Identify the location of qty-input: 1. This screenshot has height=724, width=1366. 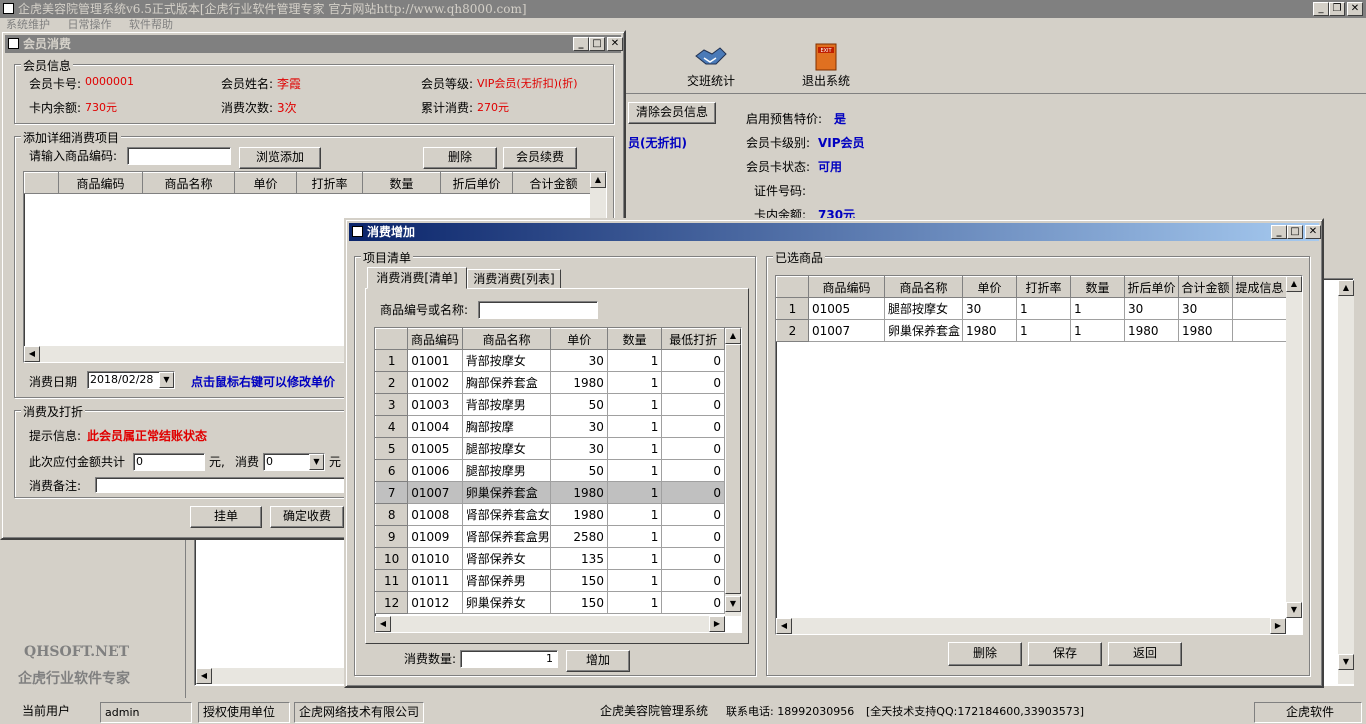
(509, 659).